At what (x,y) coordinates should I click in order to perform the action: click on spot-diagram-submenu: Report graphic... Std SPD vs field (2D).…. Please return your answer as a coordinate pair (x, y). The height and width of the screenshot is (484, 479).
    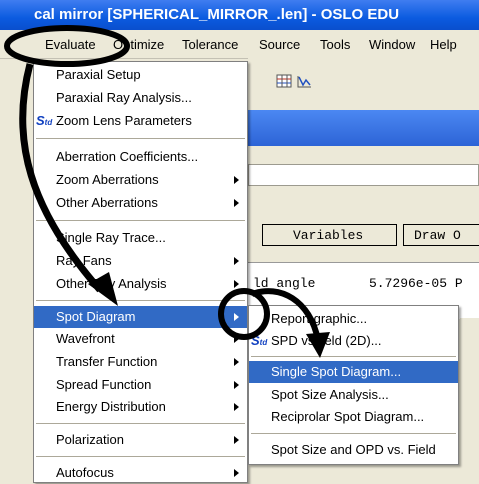
    Looking at the image, I should click on (353, 385).